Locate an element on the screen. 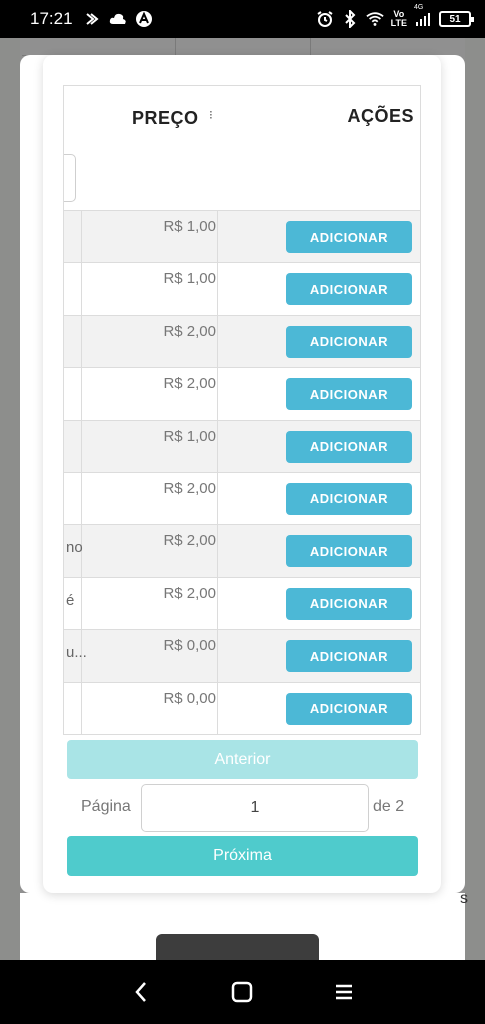 This screenshot has width=485, height=1024. status-time: 17:21 is located at coordinates (51, 18).